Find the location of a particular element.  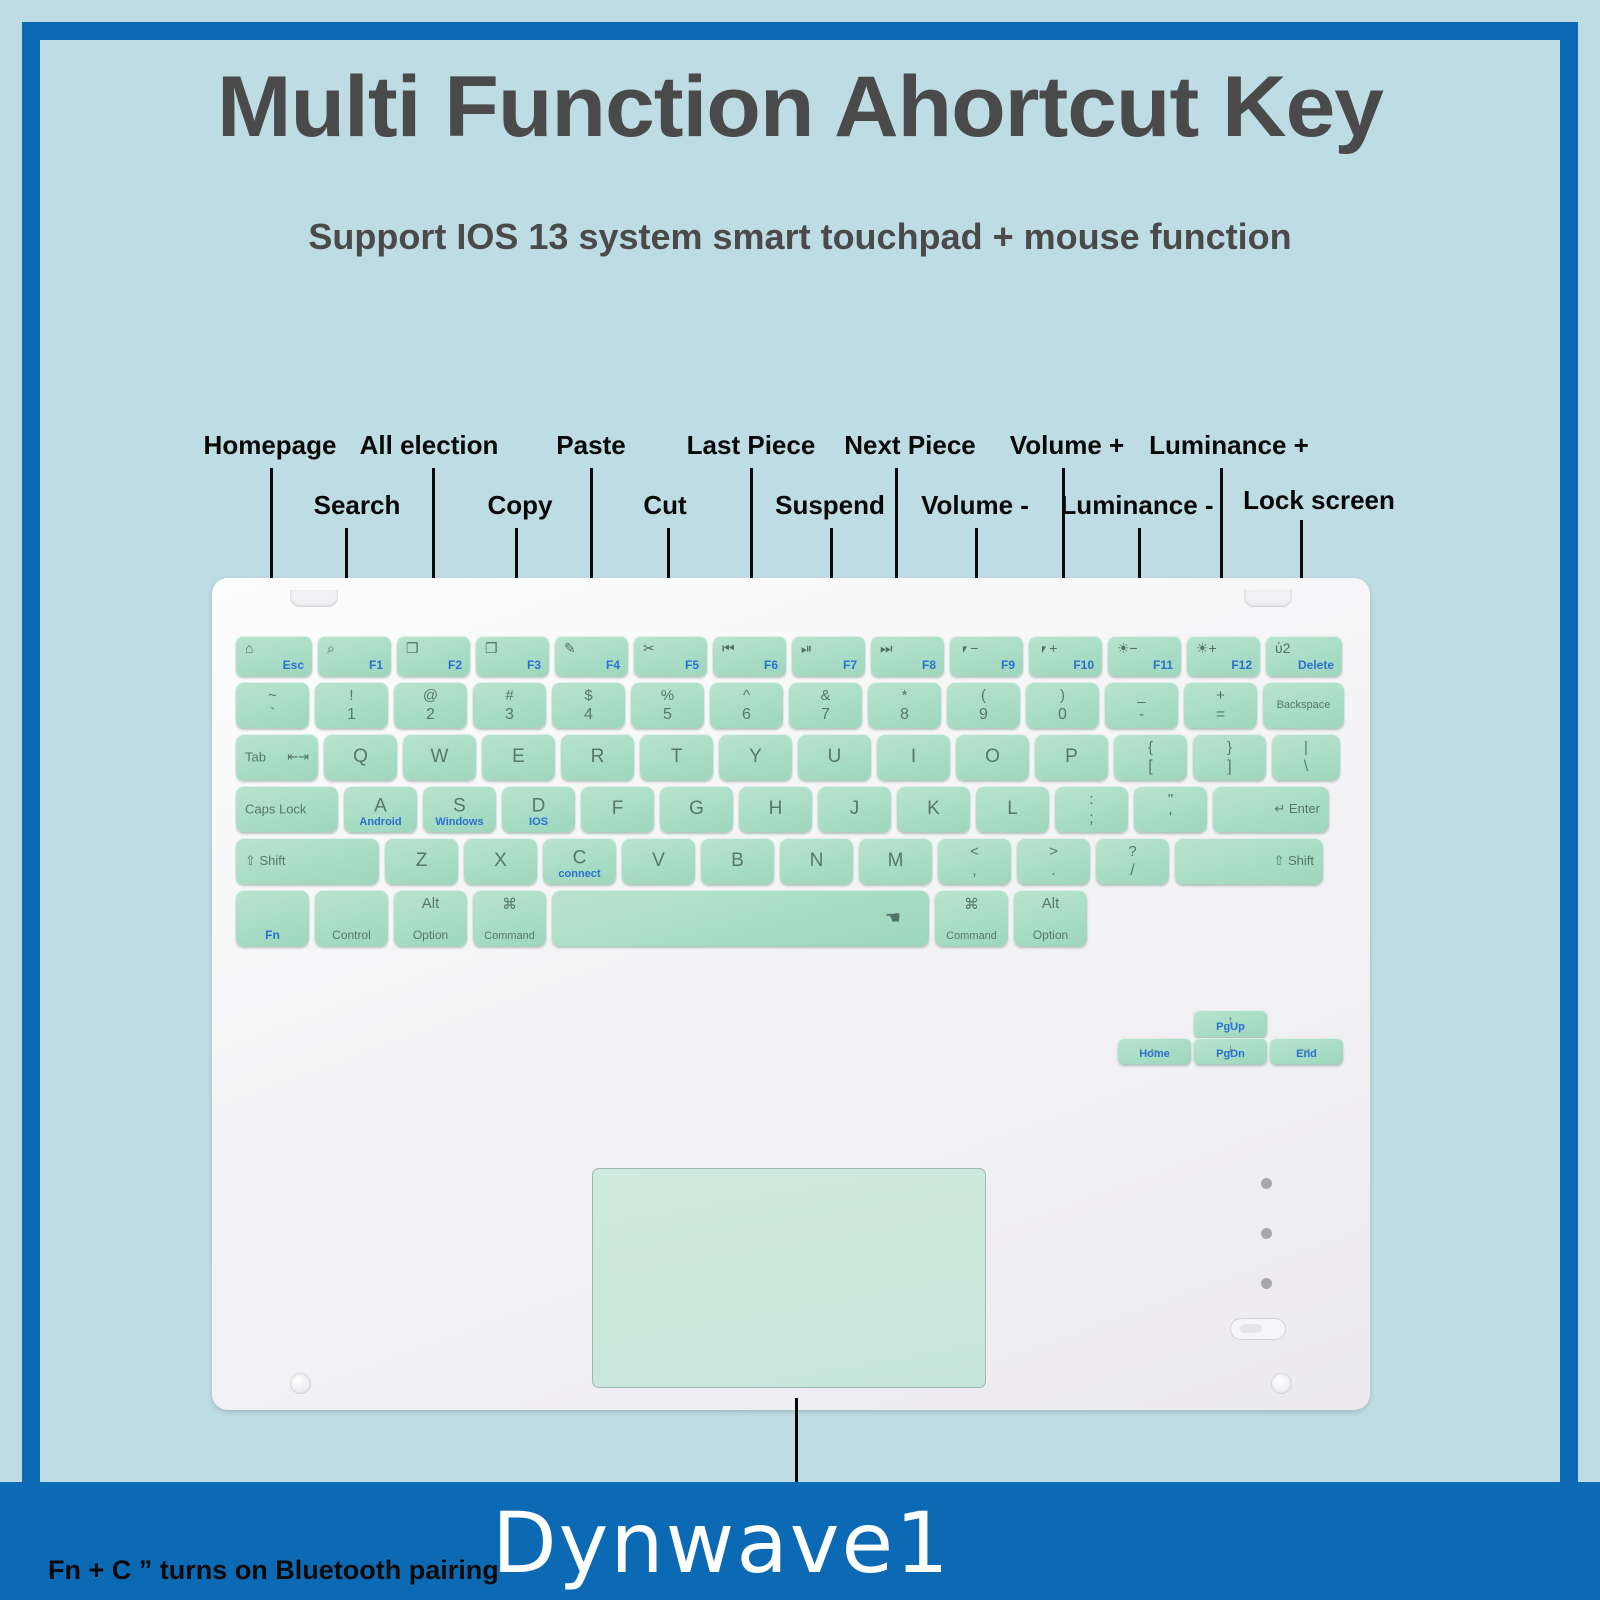

key-legend: ↵ Enter is located at coordinates (1297, 808).